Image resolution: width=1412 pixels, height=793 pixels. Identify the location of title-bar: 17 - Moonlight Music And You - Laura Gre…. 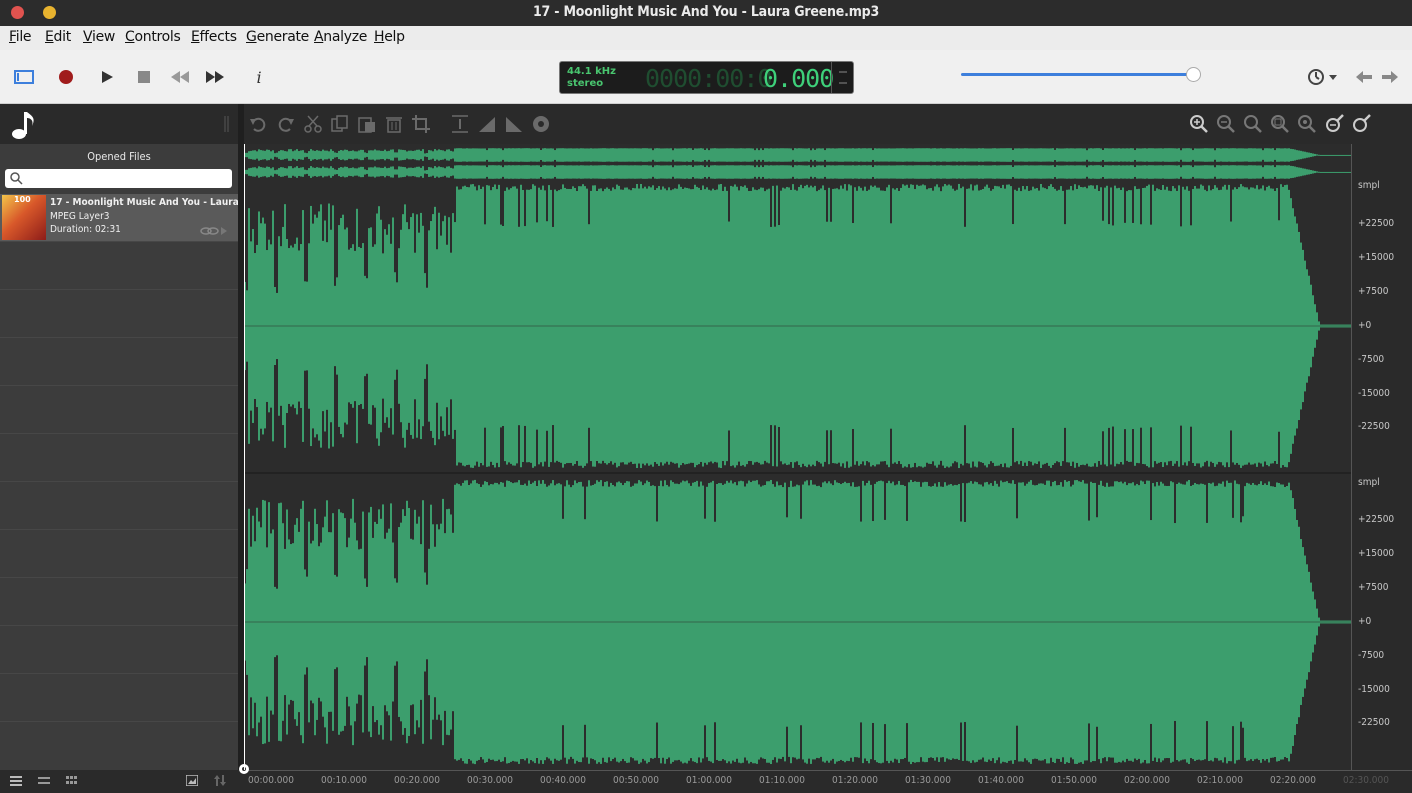
(706, 13).